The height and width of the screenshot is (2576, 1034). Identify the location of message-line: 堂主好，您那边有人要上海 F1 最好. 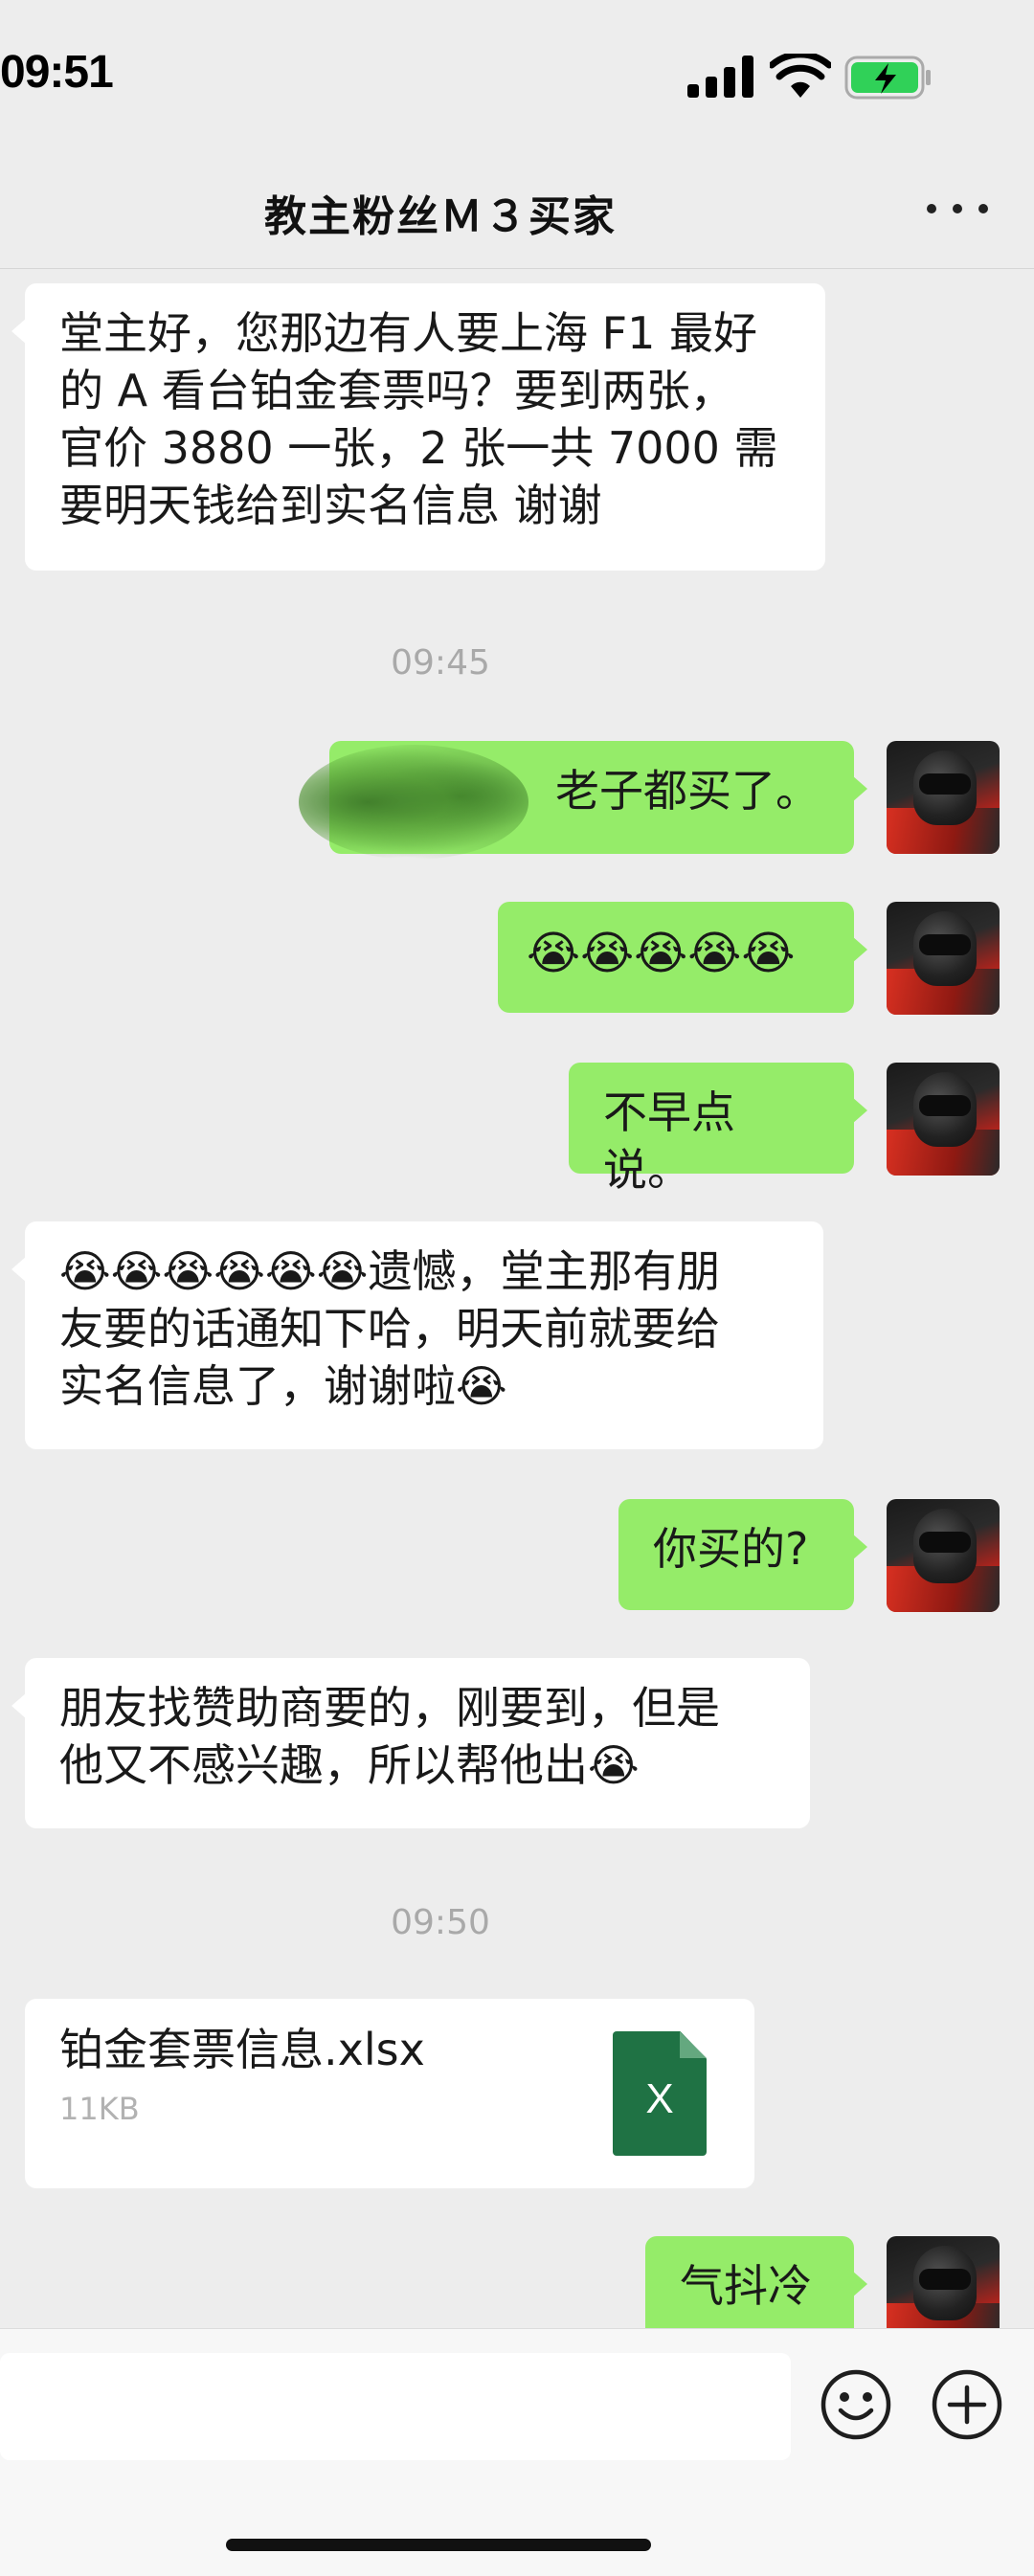
(408, 333).